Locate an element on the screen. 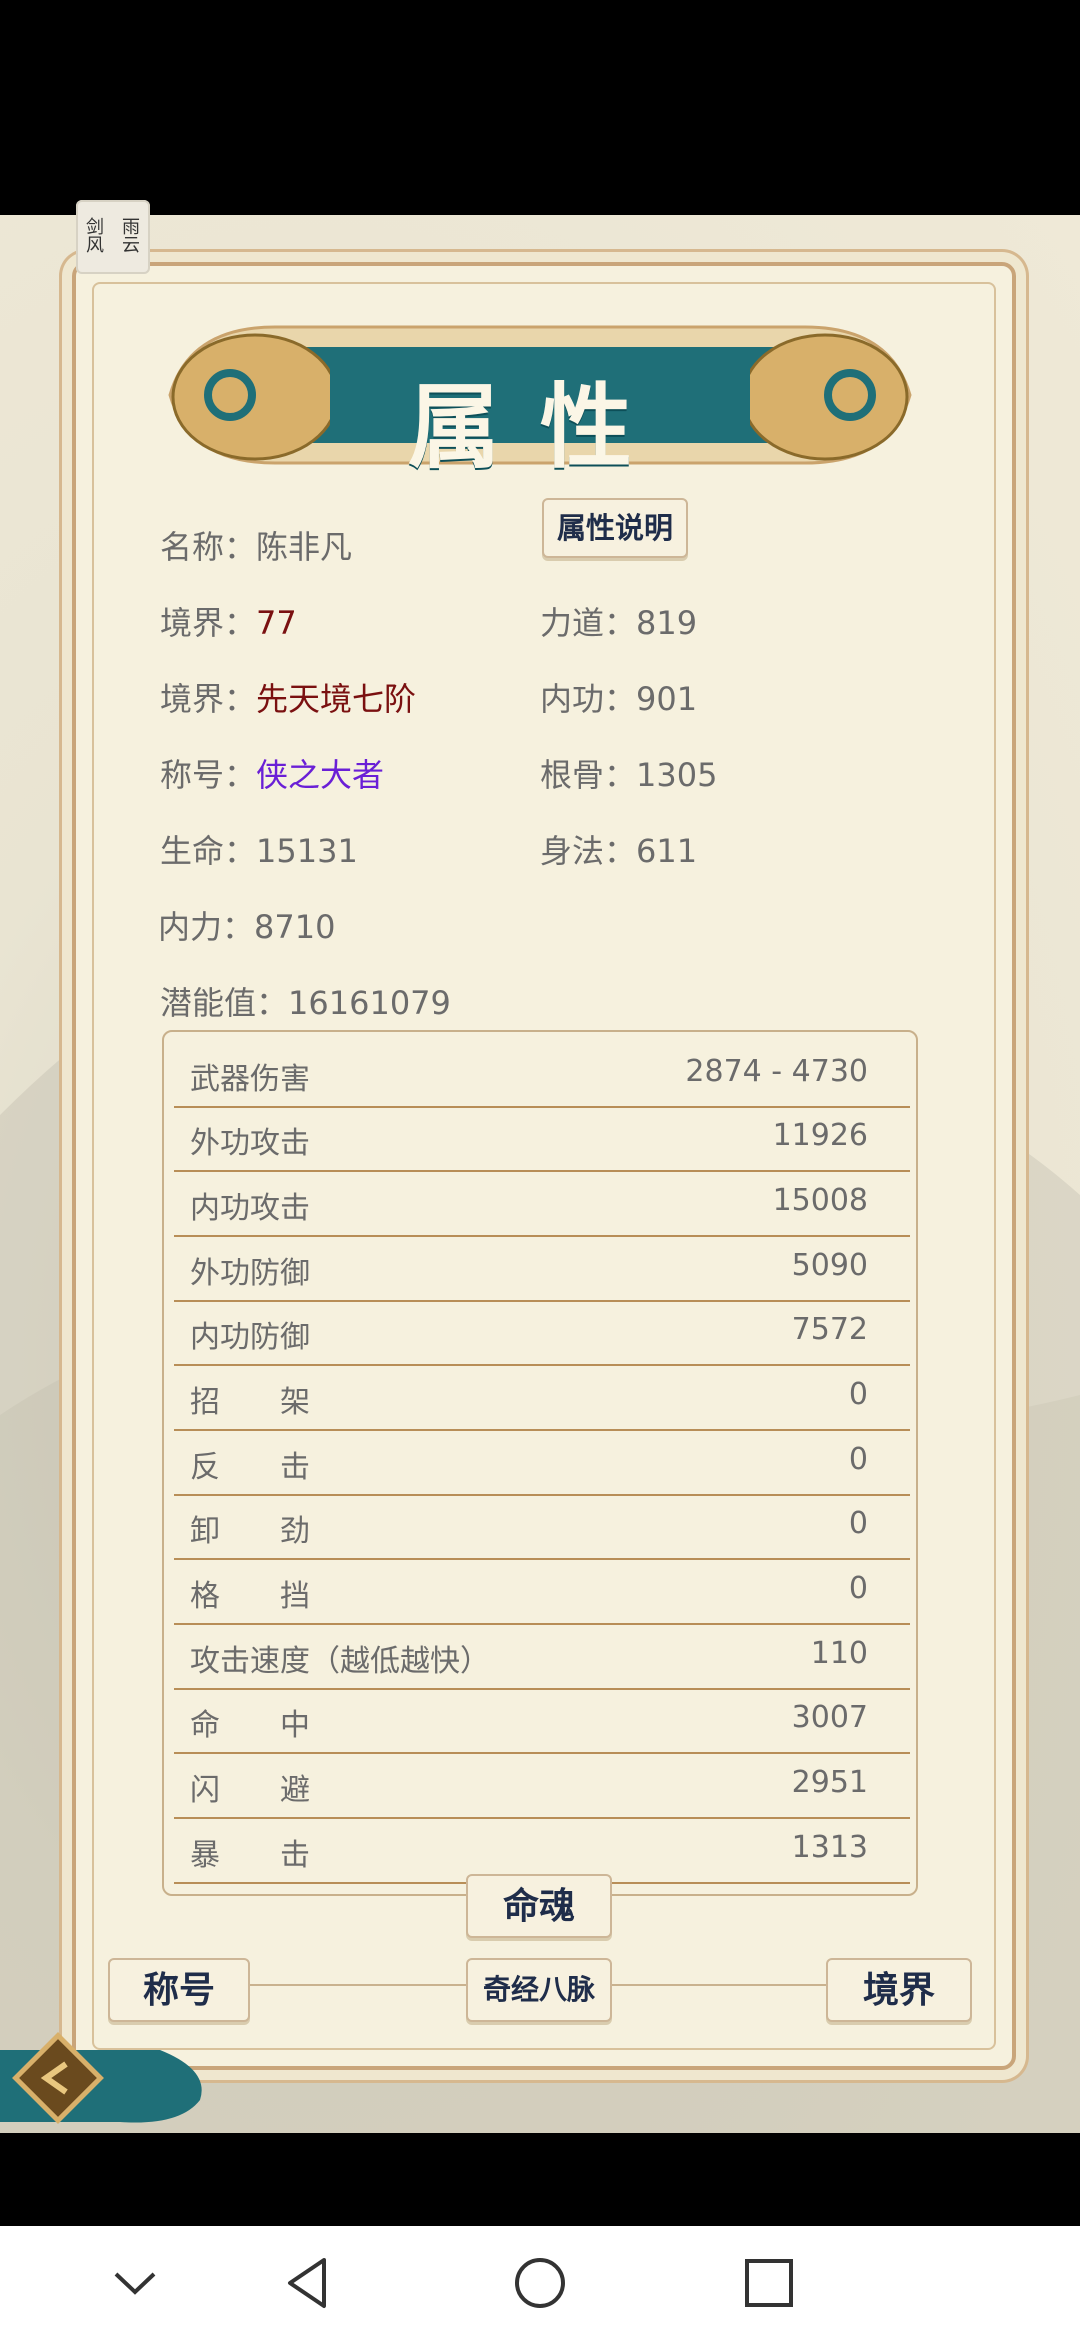  stat-hp: 生命：15131 is located at coordinates (259, 851).